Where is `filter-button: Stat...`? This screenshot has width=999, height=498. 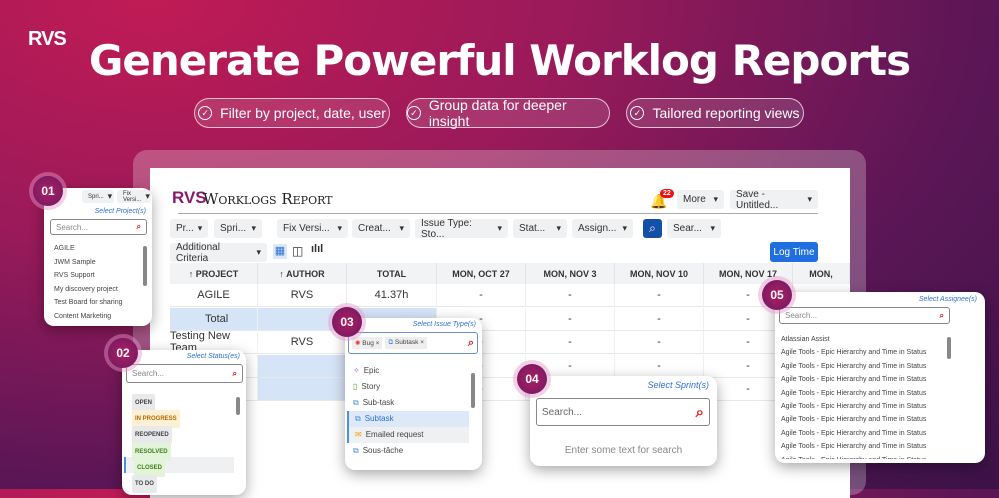 filter-button: Stat... is located at coordinates (540, 228).